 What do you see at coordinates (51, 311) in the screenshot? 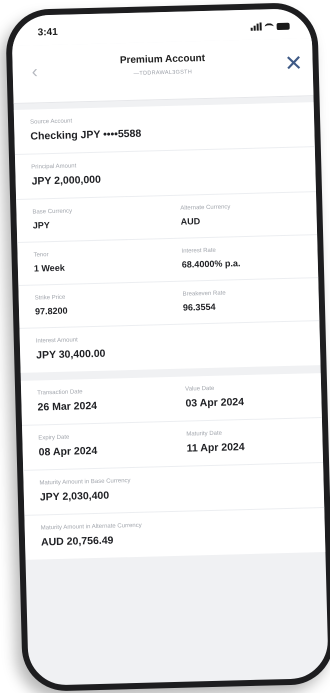
I see `strike-value: 97.8200` at bounding box center [51, 311].